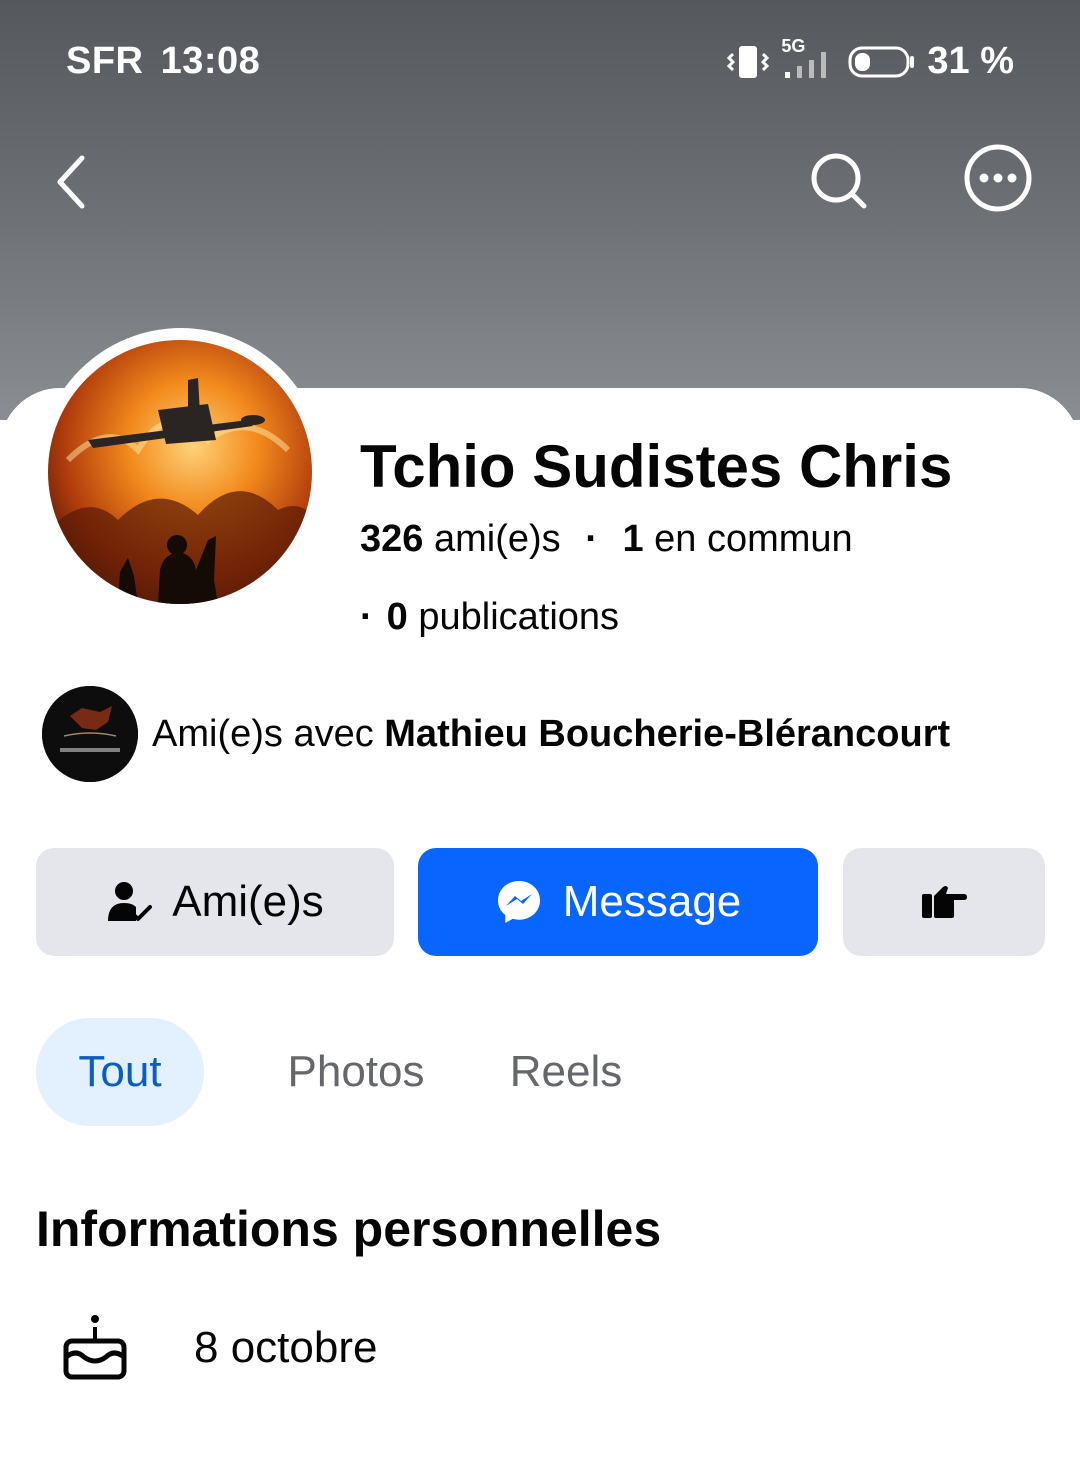 The height and width of the screenshot is (1470, 1080). I want to click on tab-all: Tout, so click(120, 1072).